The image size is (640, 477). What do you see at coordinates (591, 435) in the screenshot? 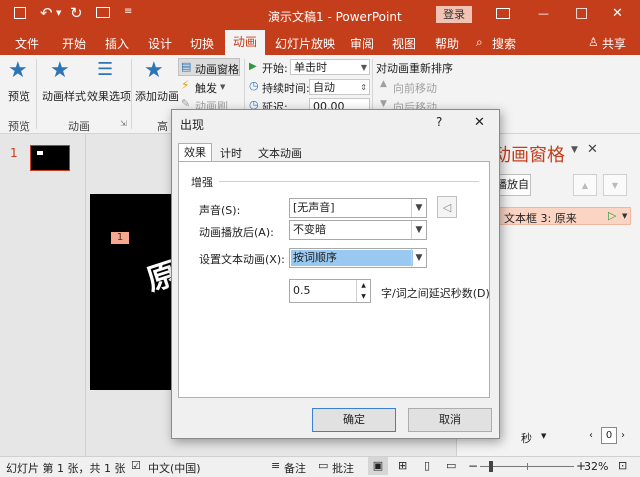
I see `timeline-left-icon: ‹` at bounding box center [591, 435].